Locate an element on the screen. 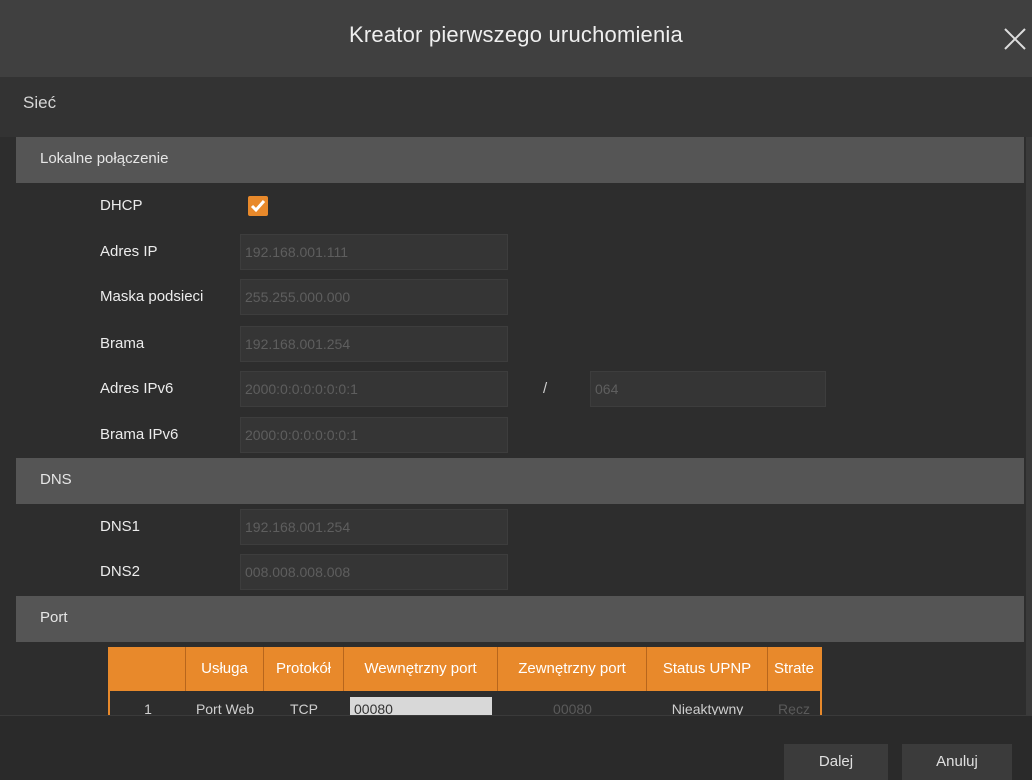 The image size is (1032, 780). dns2-label: DNS2 is located at coordinates (120, 571).